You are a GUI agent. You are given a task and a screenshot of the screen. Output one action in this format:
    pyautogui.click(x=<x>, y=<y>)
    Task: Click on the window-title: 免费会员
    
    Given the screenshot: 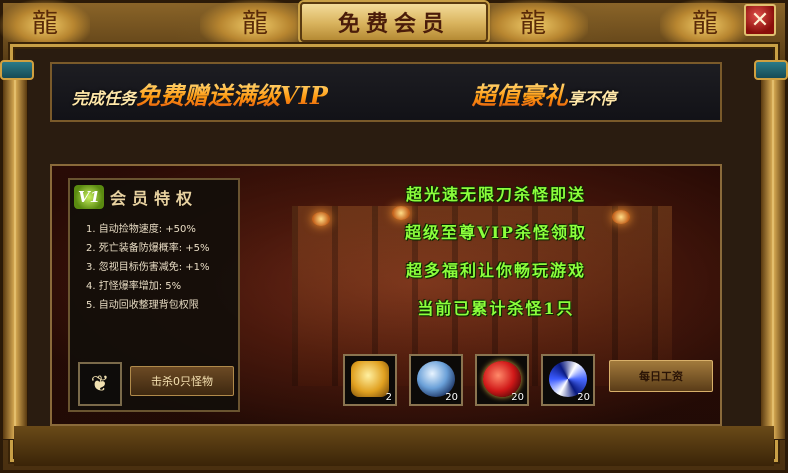 What is the action you would take?
    pyautogui.click(x=393, y=24)
    